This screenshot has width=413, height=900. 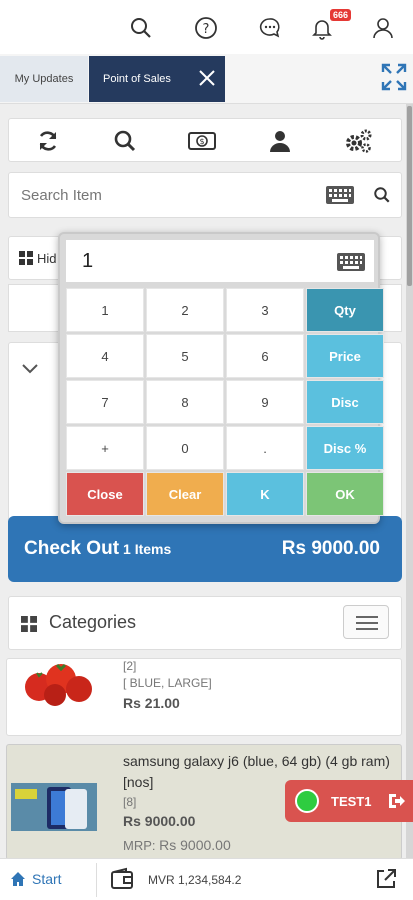 I want to click on test1-widget: TEST1, so click(x=349, y=801).